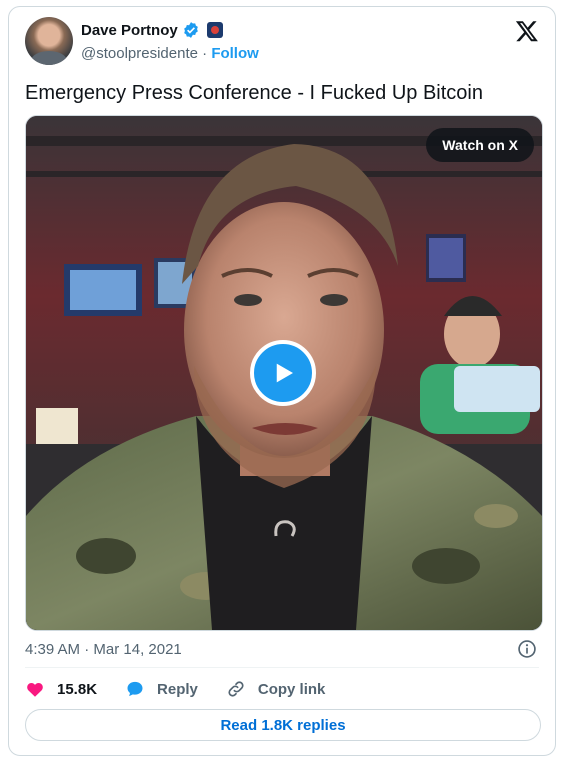 This screenshot has width=564, height=764. I want to click on copy-link-label: Copy link, so click(291, 689).